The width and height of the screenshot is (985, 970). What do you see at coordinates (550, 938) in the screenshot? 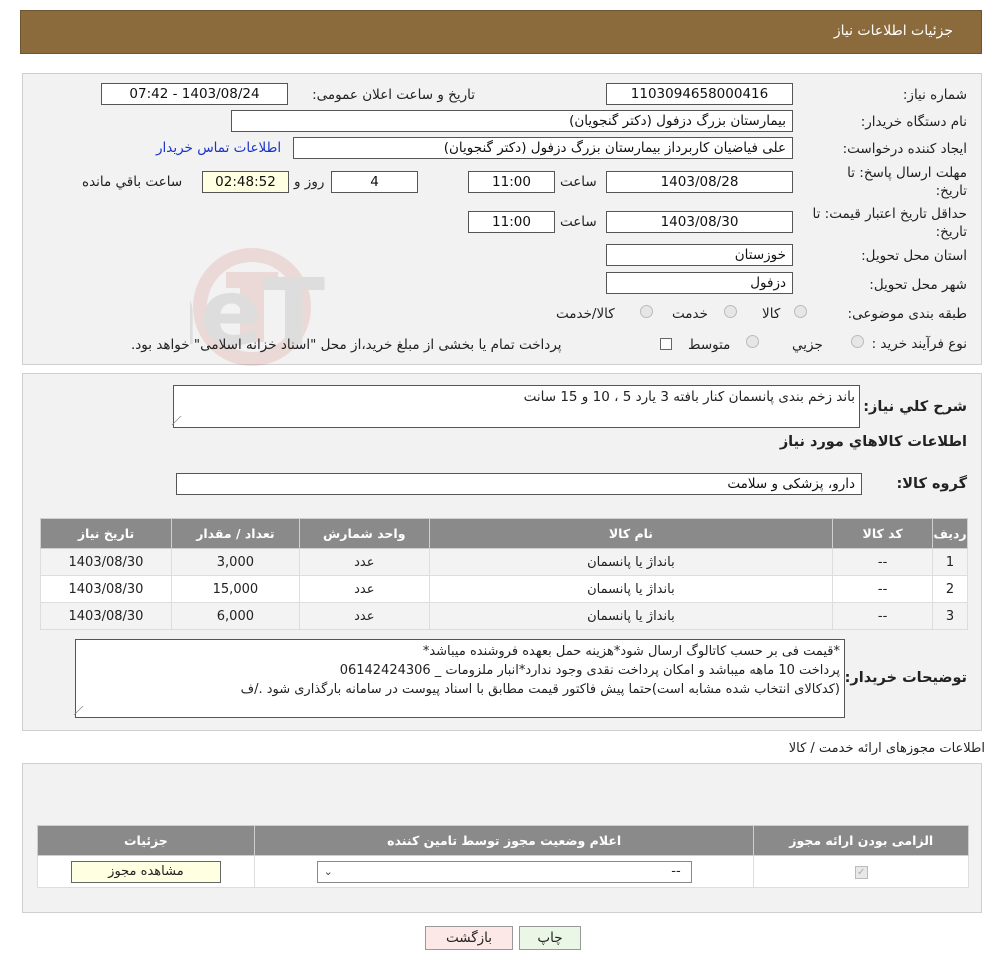
I see `print-button: چاپ` at bounding box center [550, 938].